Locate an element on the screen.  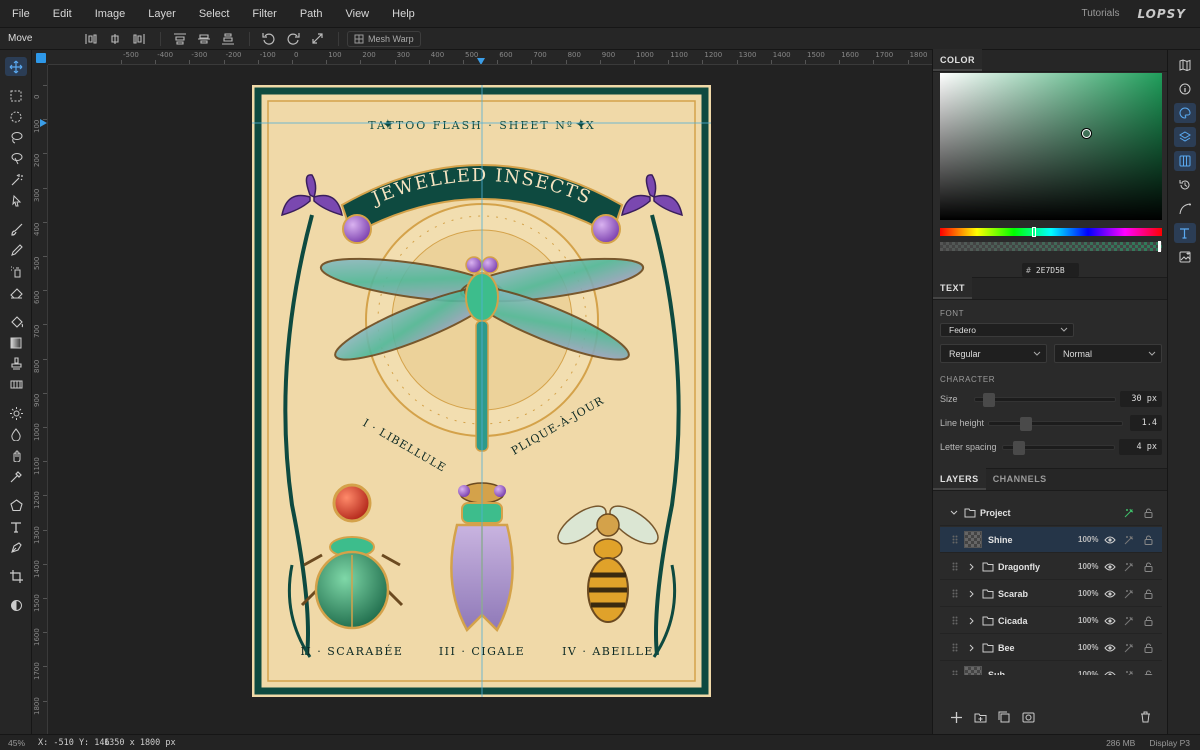
magic-lasso-tool is located at coordinates (16, 158).